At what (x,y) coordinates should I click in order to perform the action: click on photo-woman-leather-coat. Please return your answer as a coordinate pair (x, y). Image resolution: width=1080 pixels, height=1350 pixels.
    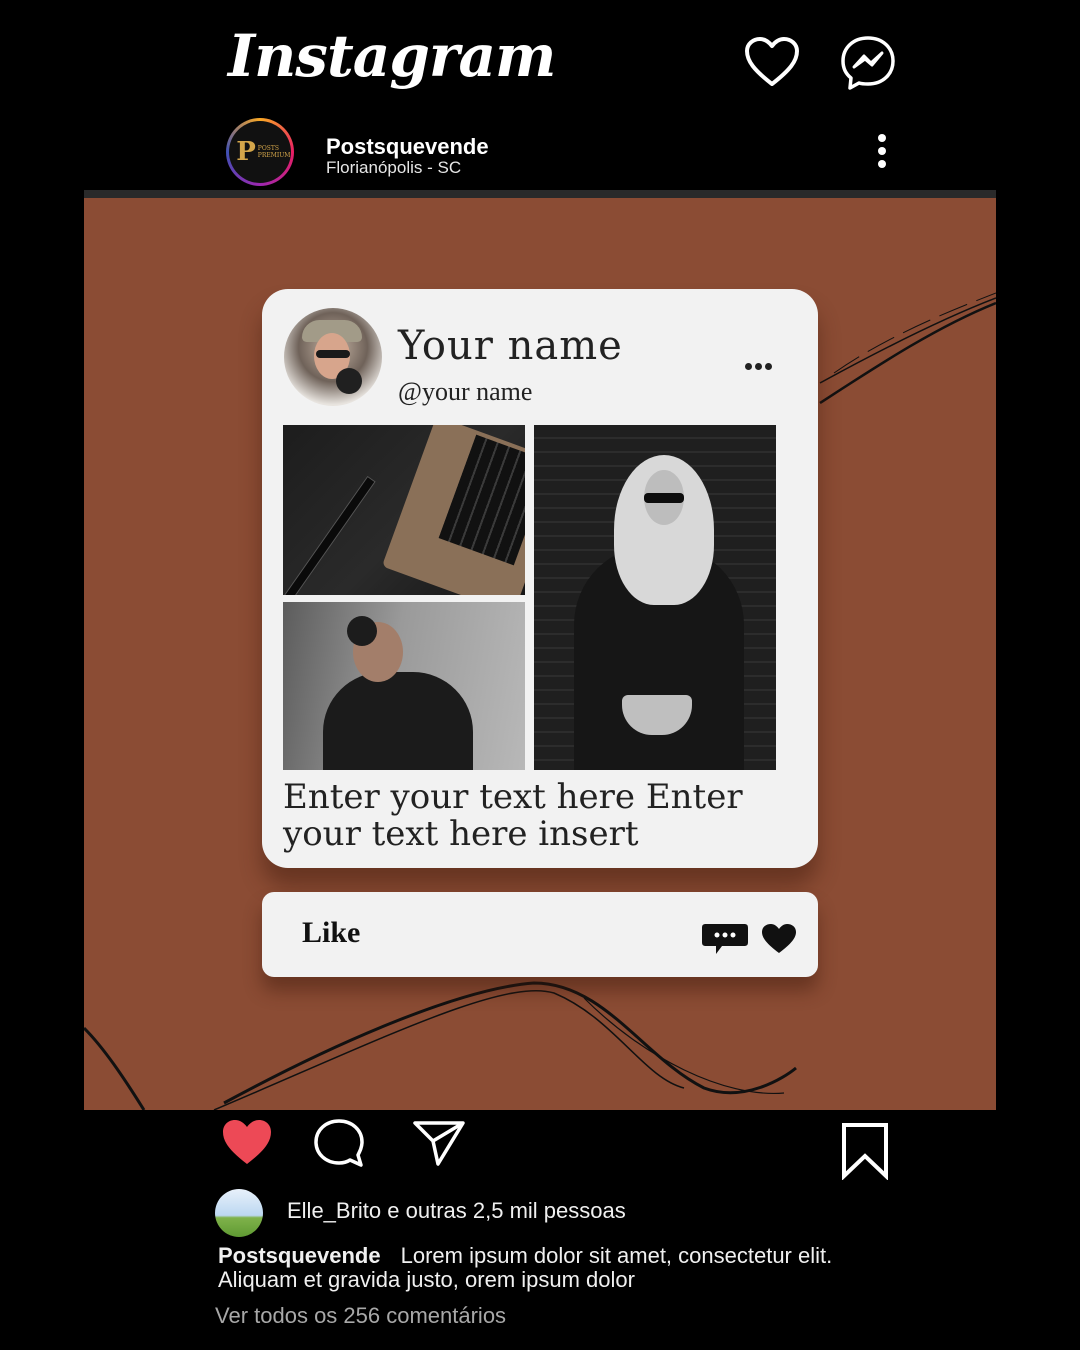
    Looking at the image, I should click on (655, 597).